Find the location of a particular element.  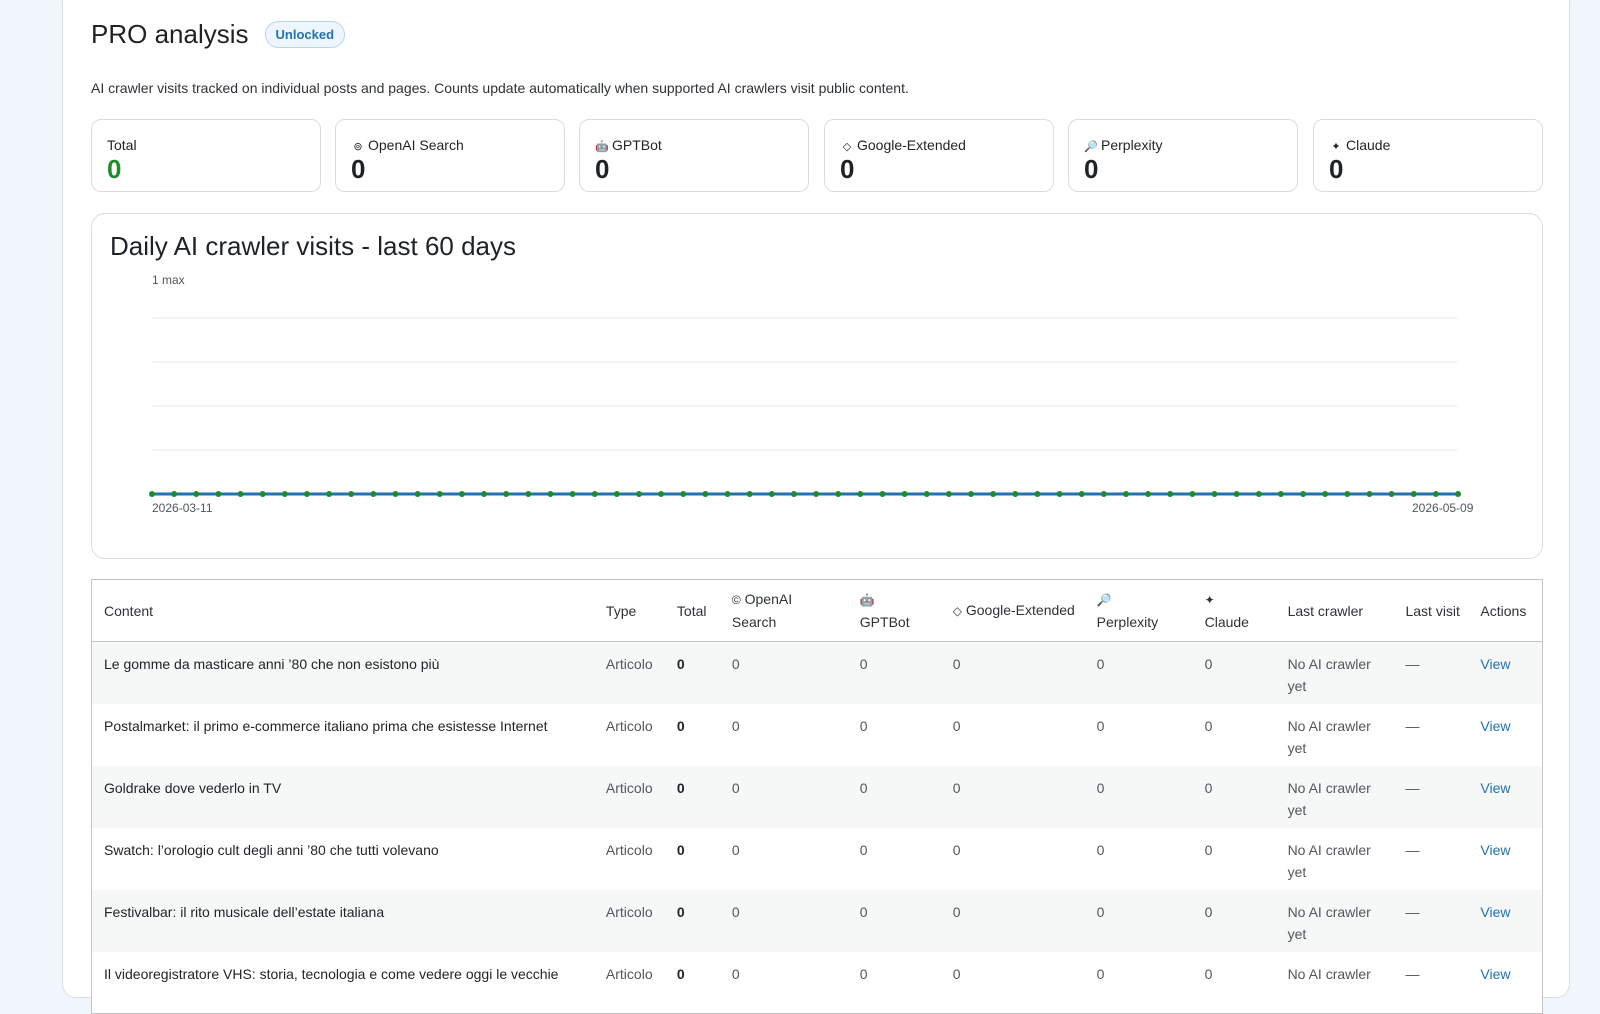

col-perplexity: 🔎 Perplexity is located at coordinates (1138, 610).